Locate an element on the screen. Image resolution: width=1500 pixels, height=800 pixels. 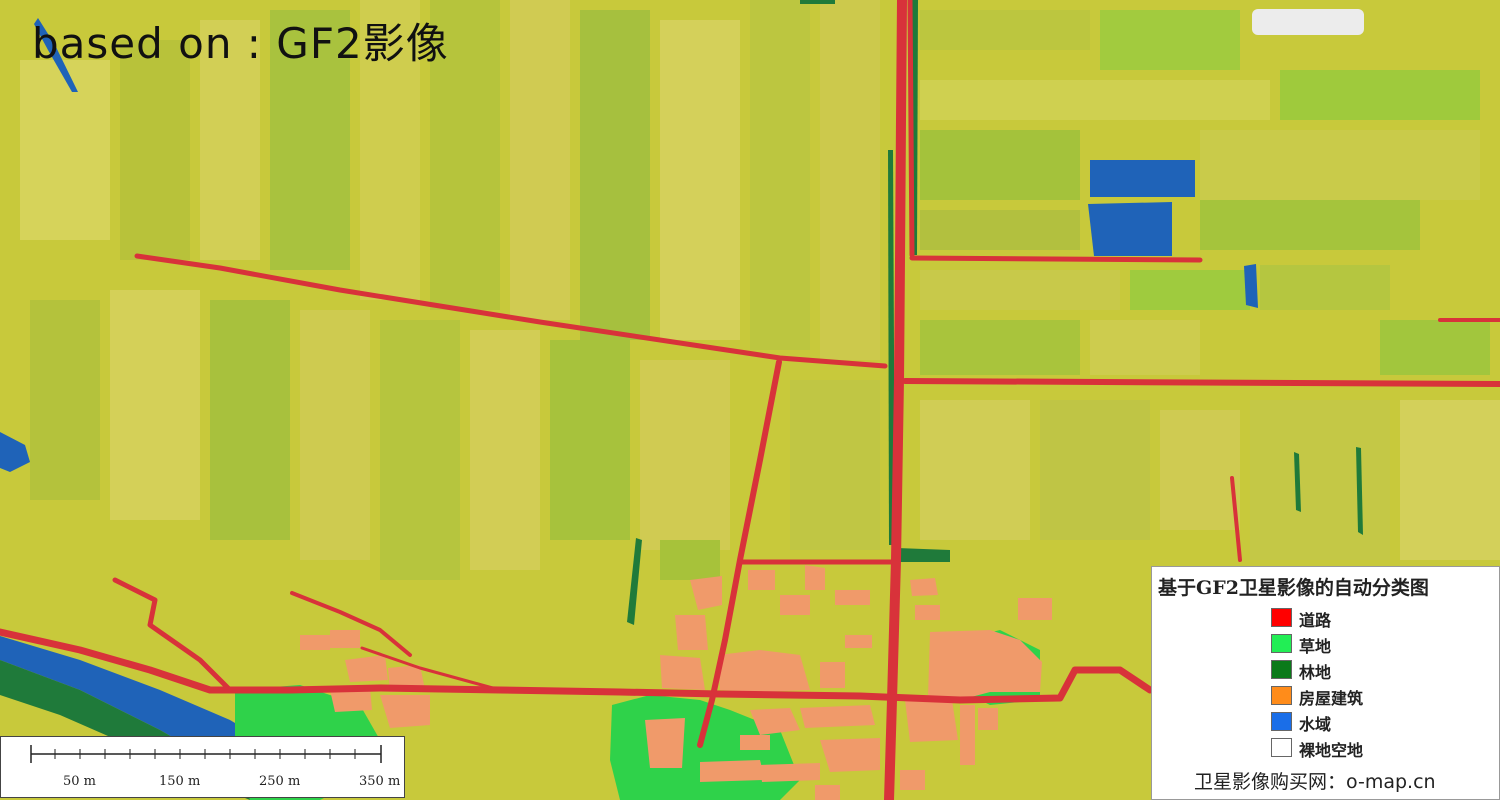
scale-label-350: 350 m is located at coordinates (380, 781).